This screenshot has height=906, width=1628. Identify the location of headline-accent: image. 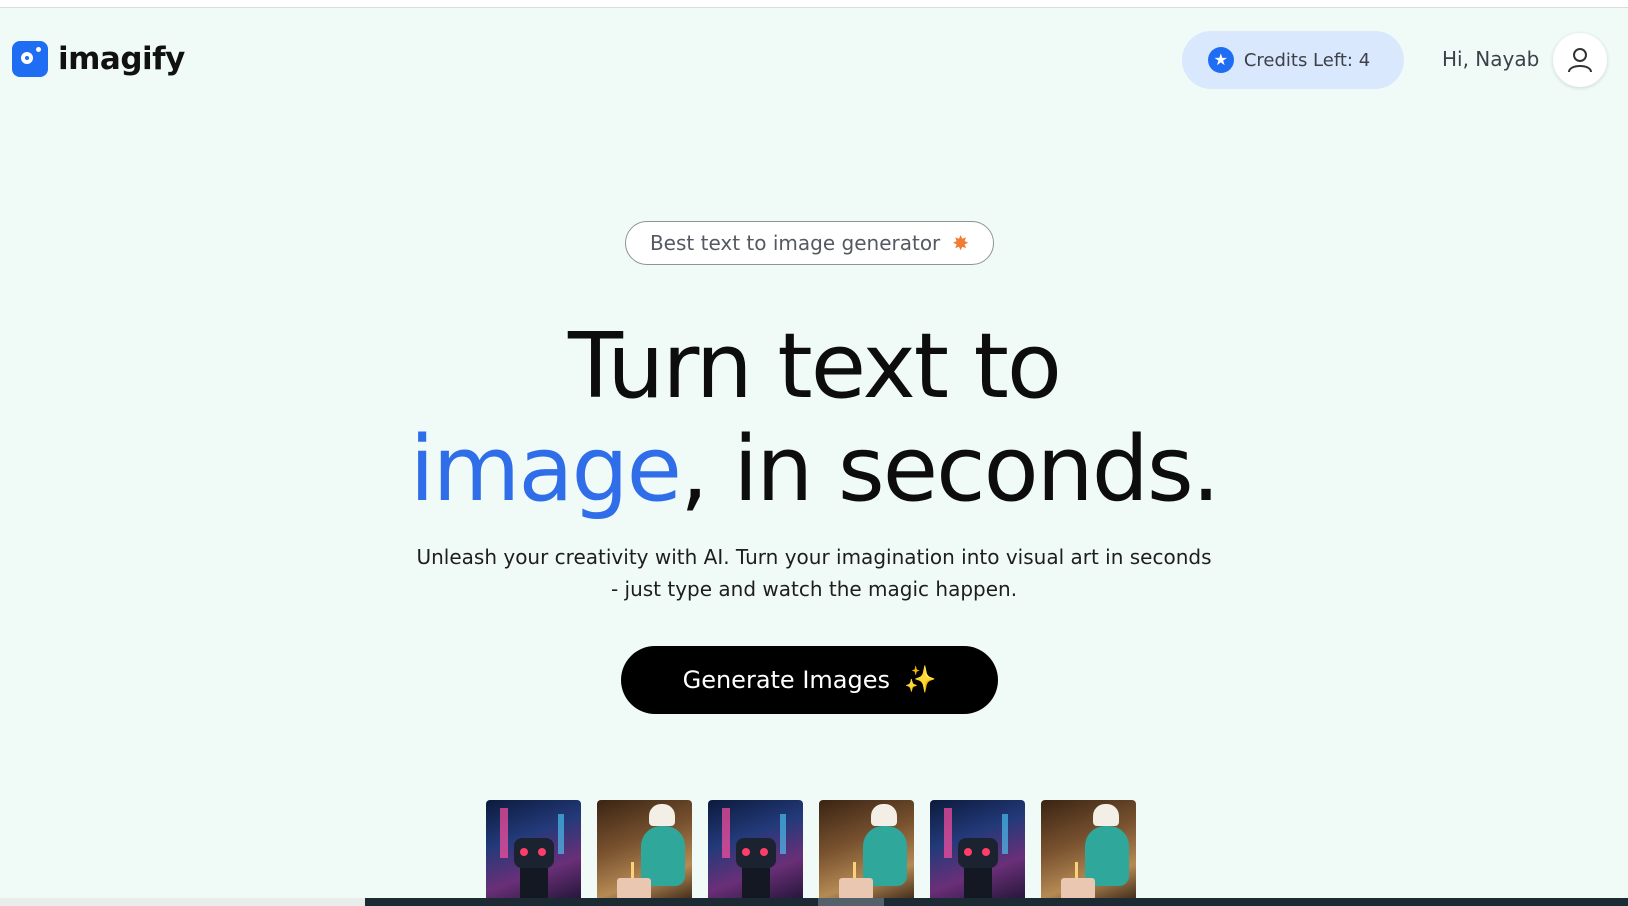
(545, 469).